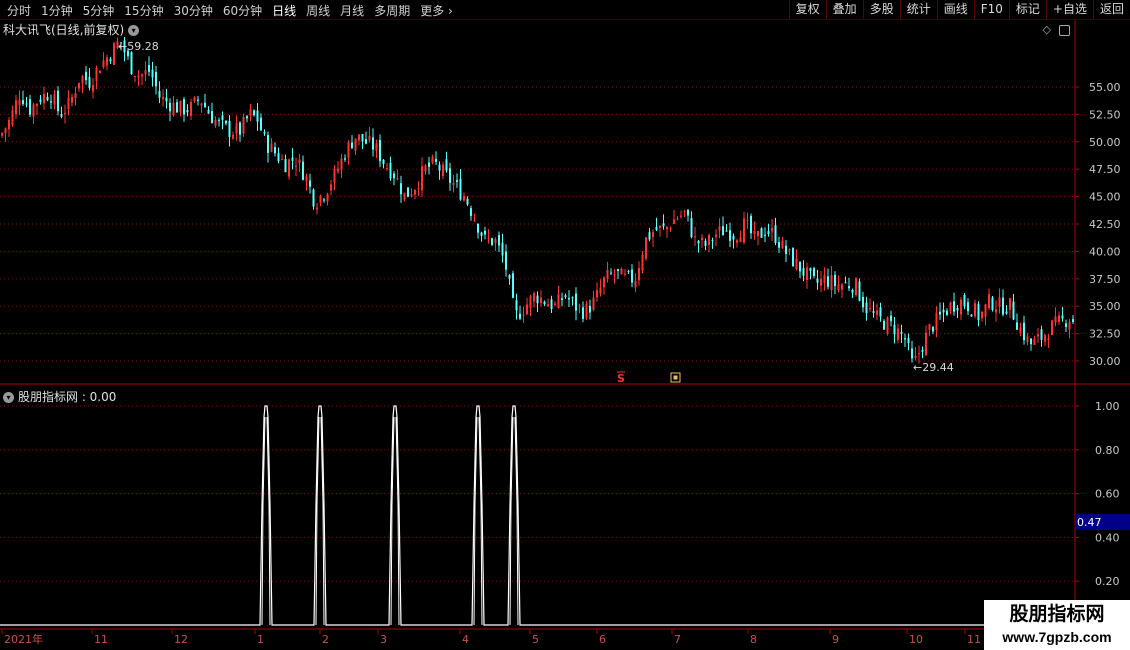  I want to click on y-tick-label: 52.50, so click(1105, 114).